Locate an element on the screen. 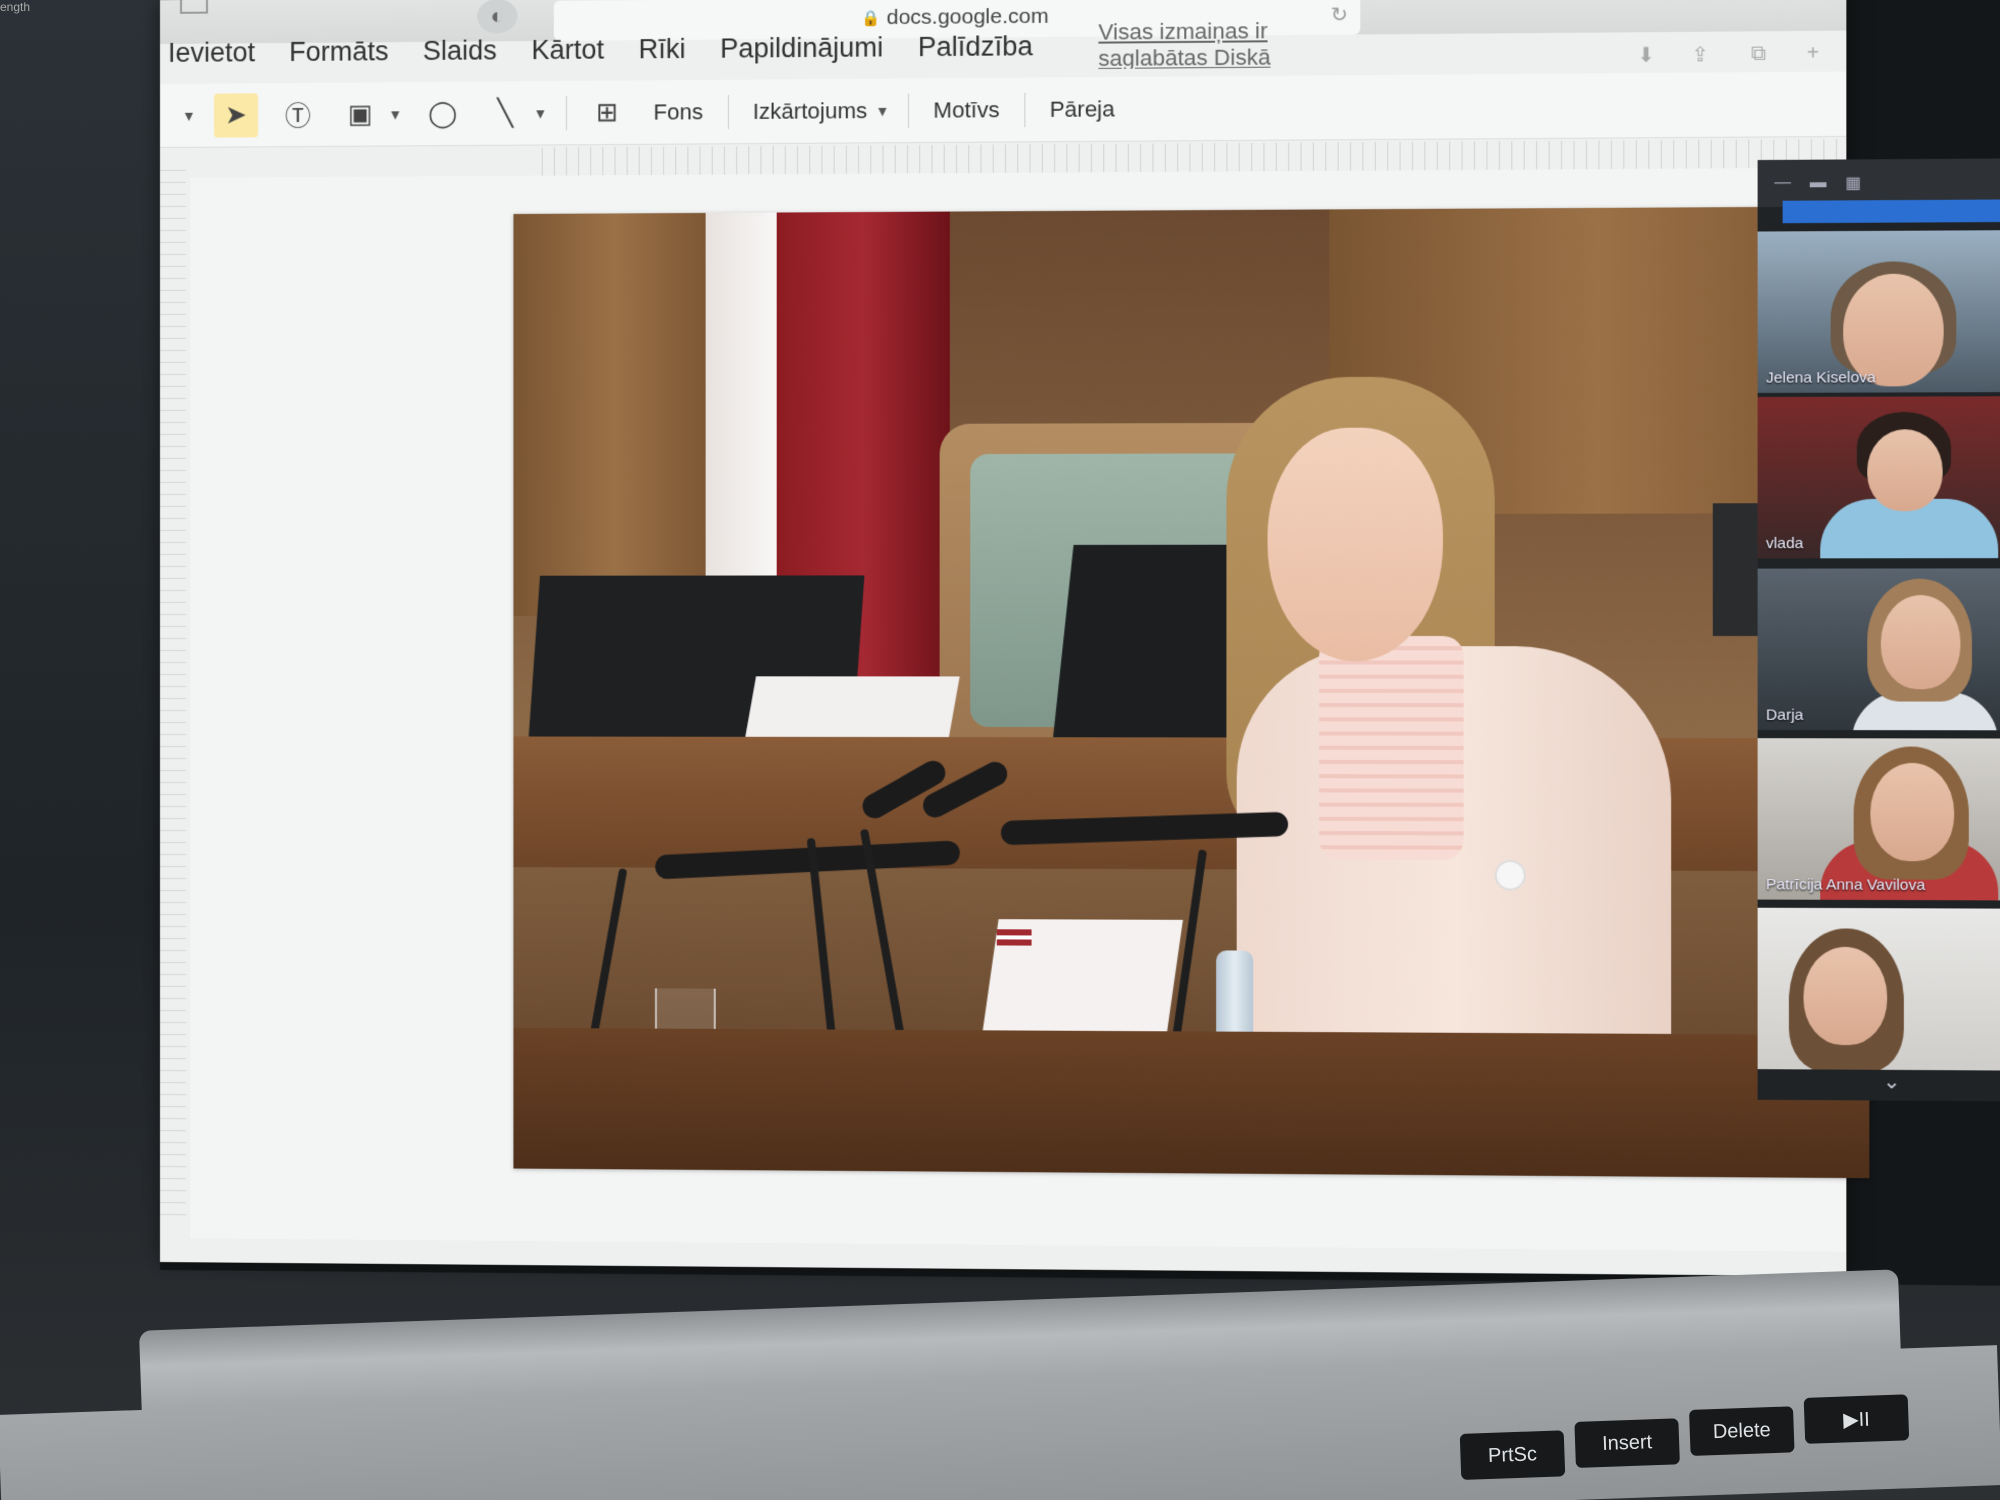 The height and width of the screenshot is (1500, 2000). menu-addons: Papildinājumi is located at coordinates (801, 48).